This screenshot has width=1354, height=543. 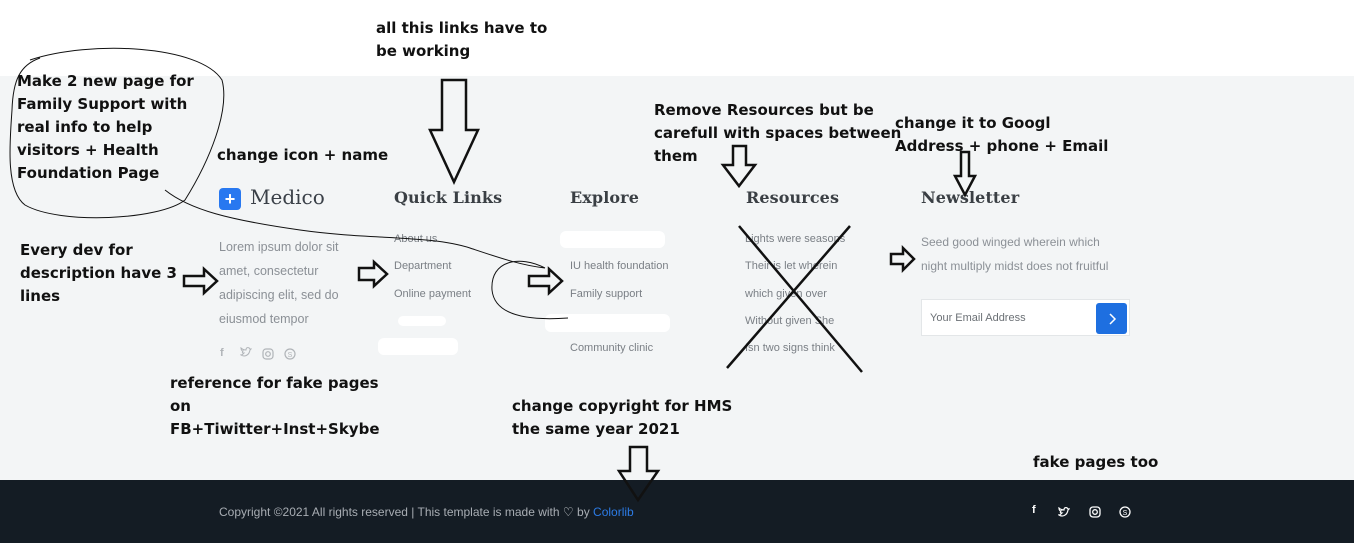 I want to click on cross-mark, so click(x=794, y=299).